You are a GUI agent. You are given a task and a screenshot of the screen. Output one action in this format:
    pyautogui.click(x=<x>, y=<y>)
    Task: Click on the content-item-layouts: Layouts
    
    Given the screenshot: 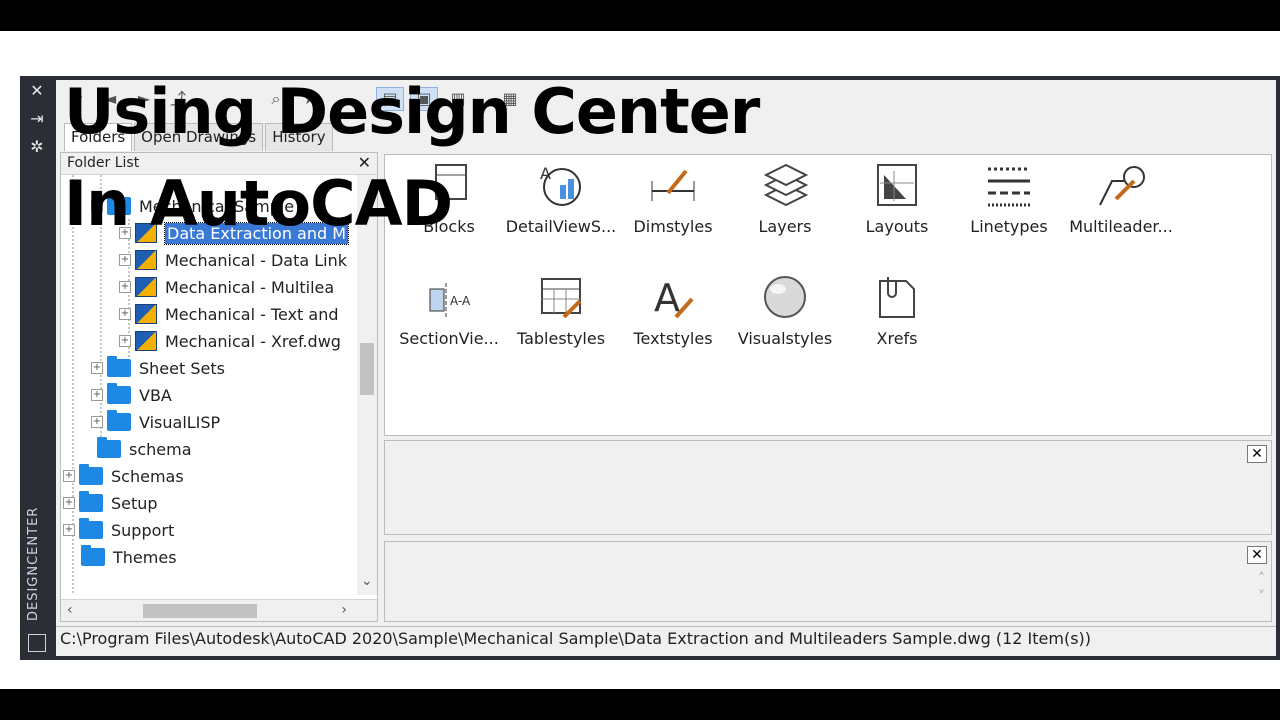 What is the action you would take?
    pyautogui.click(x=897, y=200)
    